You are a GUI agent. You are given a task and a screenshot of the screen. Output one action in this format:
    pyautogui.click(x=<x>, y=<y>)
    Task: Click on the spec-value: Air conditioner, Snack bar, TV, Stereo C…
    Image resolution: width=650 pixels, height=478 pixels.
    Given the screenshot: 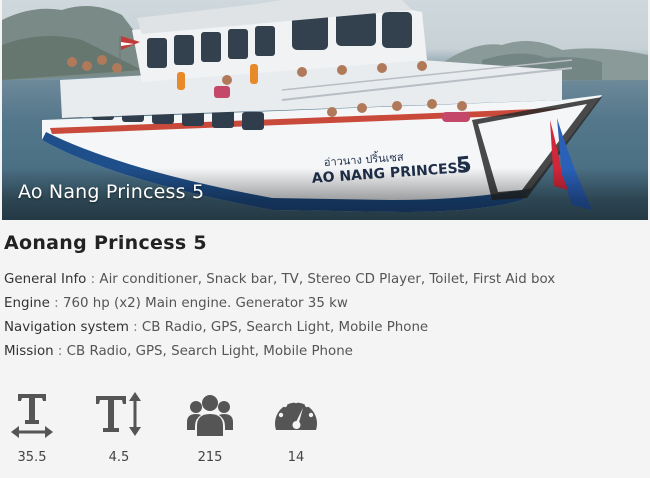 What is the action you would take?
    pyautogui.click(x=327, y=279)
    